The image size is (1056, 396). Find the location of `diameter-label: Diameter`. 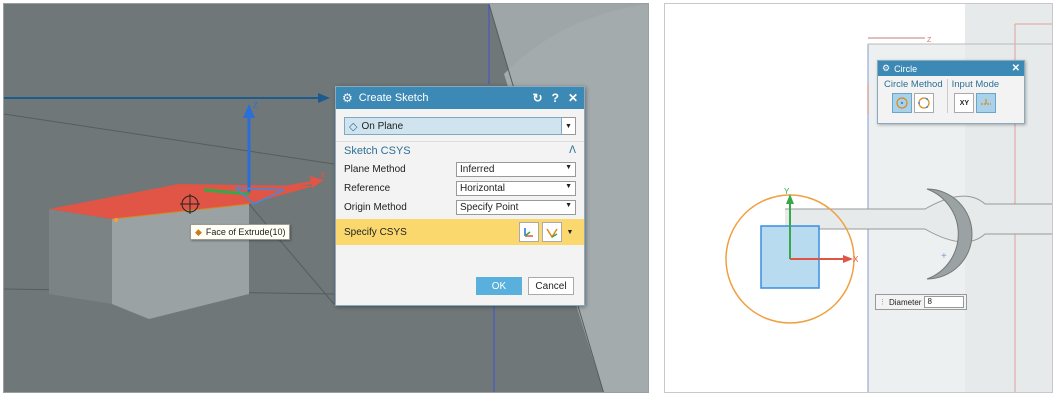

diameter-label: Diameter is located at coordinates (905, 302).